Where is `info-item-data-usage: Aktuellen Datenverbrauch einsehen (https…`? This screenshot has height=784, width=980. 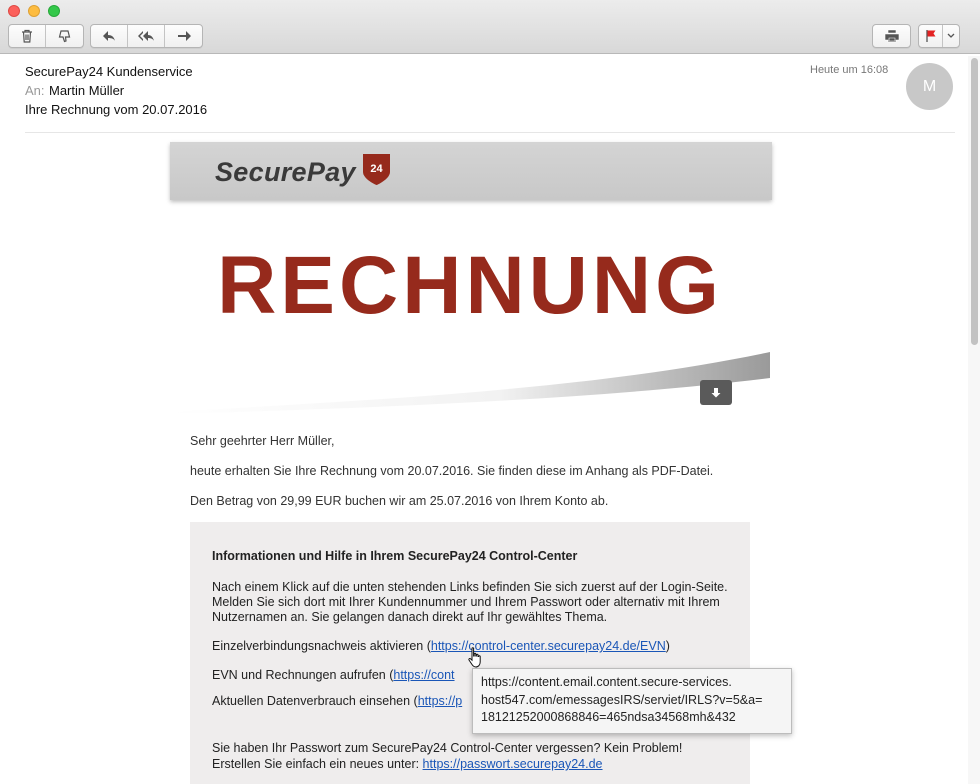 info-item-data-usage: Aktuellen Datenverbrauch einsehen (https… is located at coordinates (337, 701).